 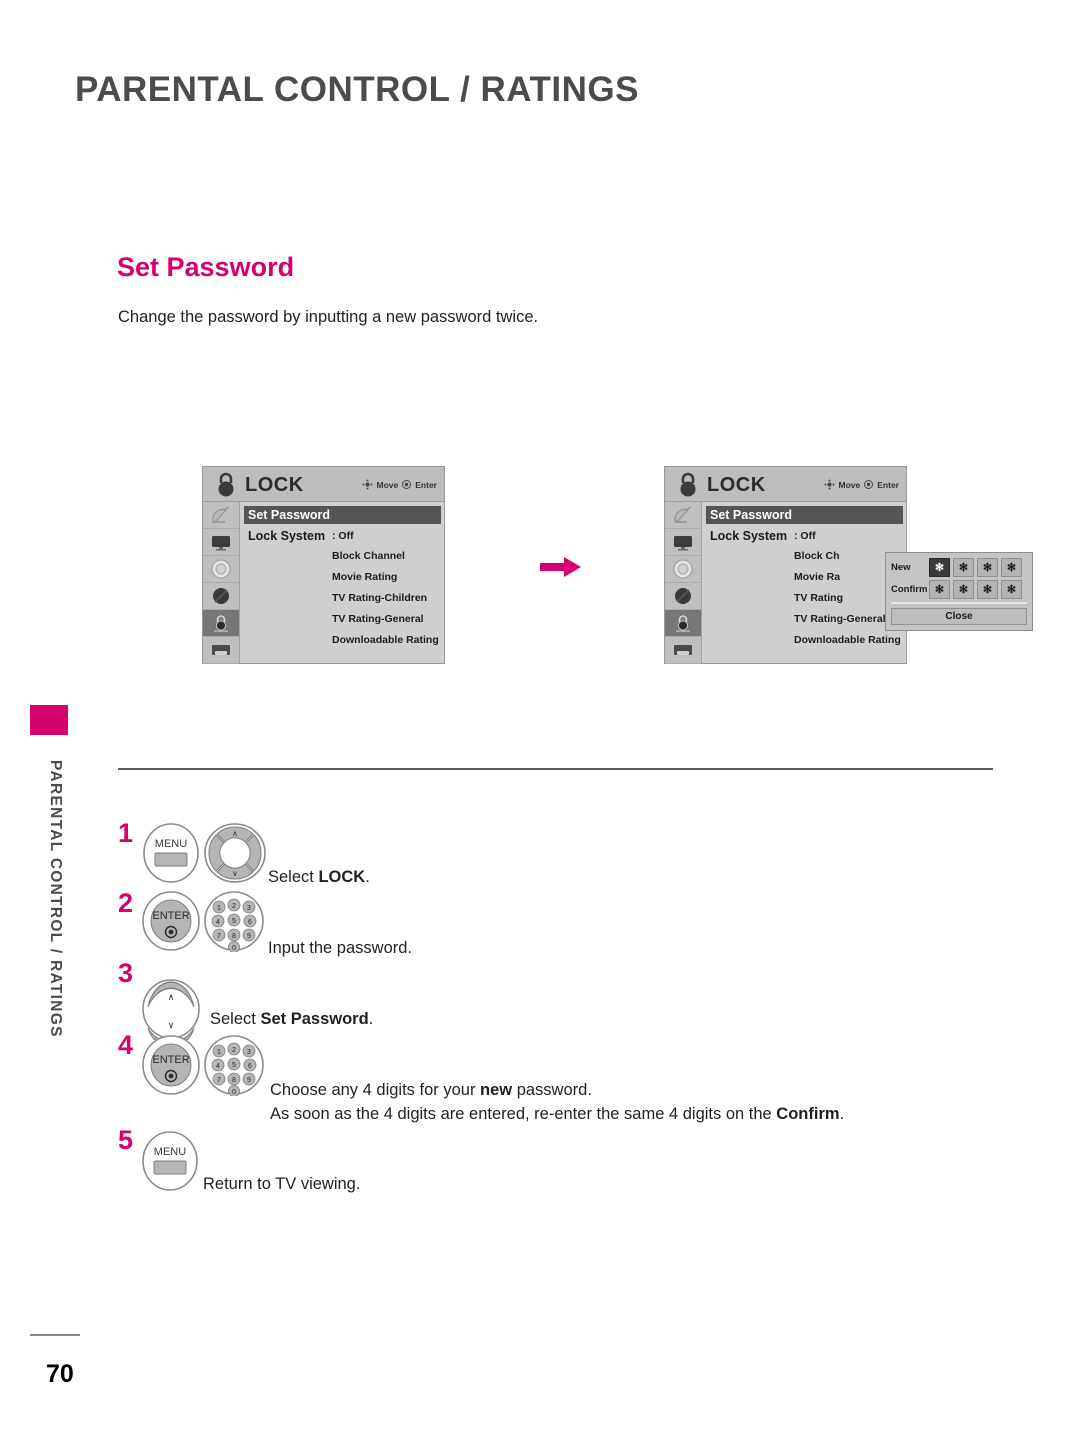 What do you see at coordinates (171, 1009) in the screenshot?
I see `updown-button-icon: ∧ ∨` at bounding box center [171, 1009].